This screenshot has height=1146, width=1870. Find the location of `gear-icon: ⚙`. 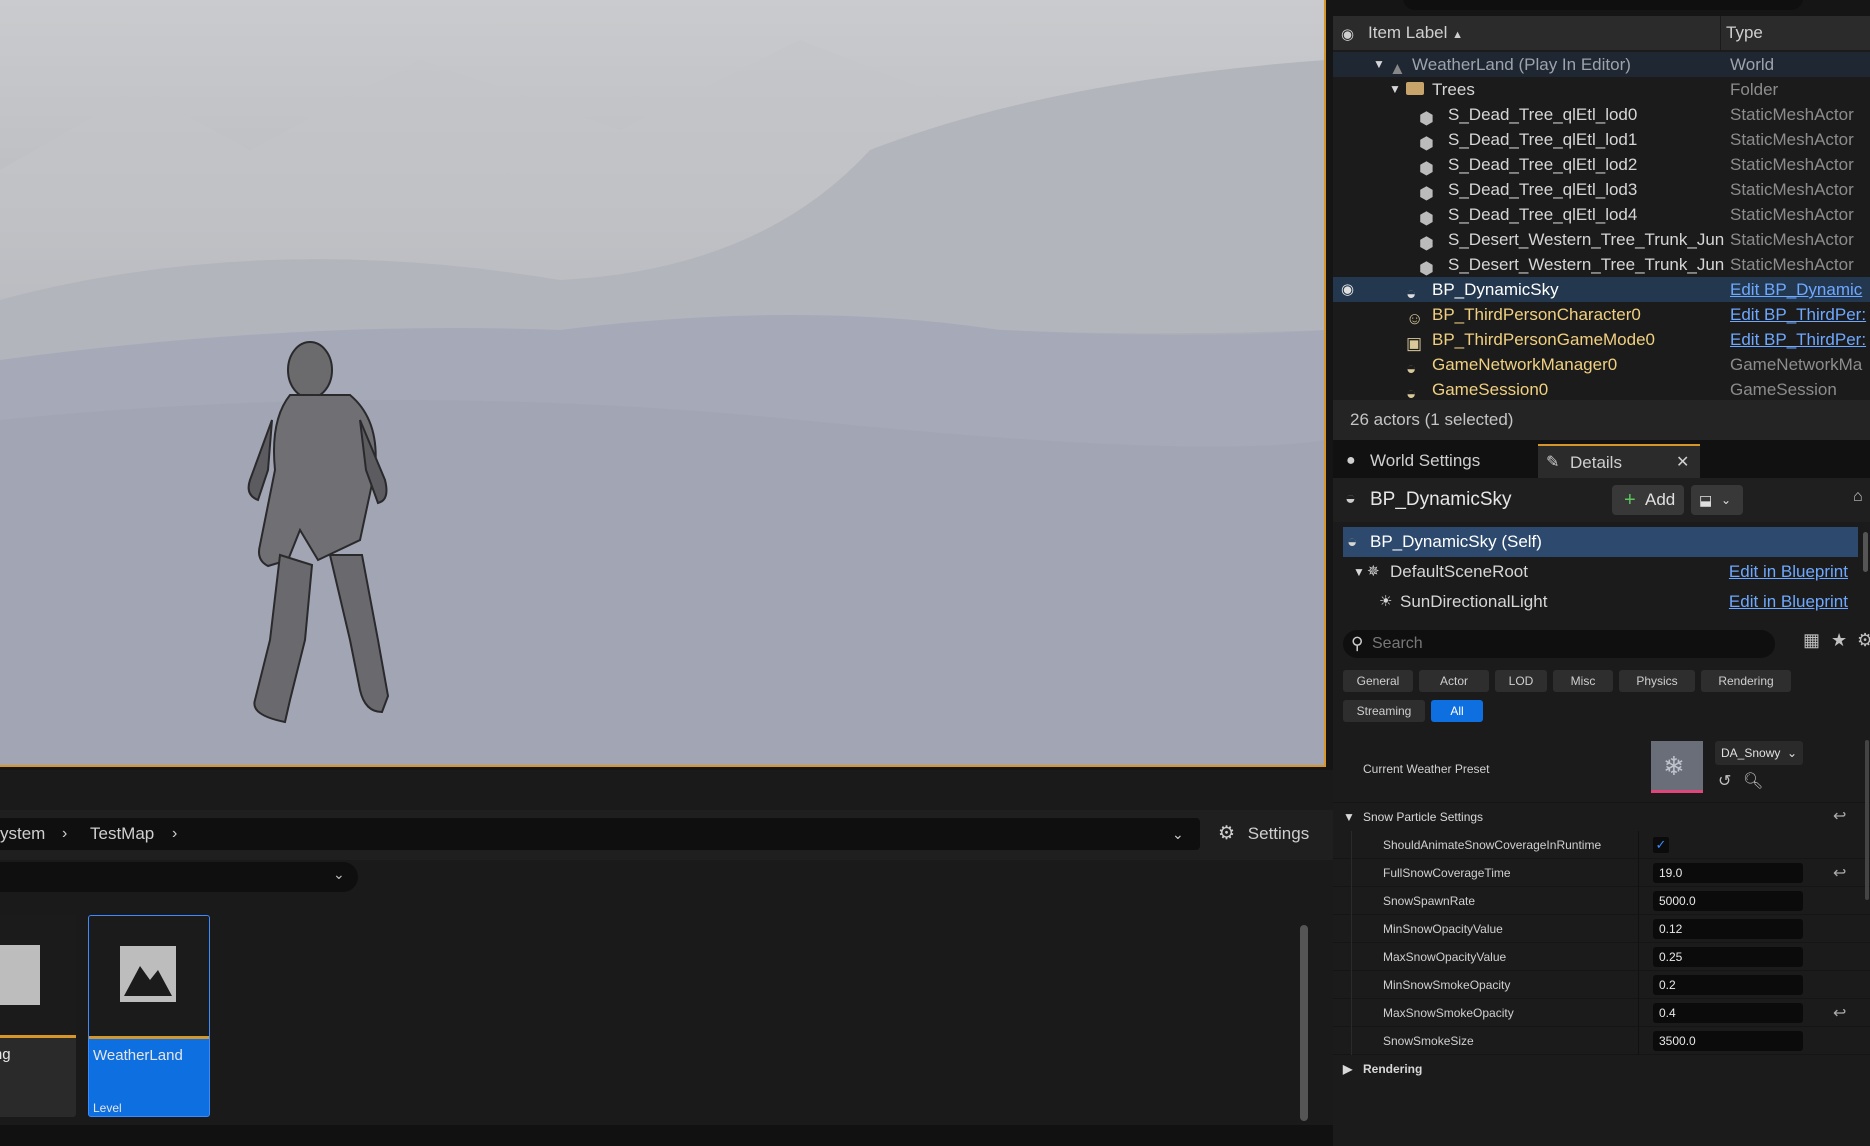

gear-icon: ⚙ is located at coordinates (1863, 640).